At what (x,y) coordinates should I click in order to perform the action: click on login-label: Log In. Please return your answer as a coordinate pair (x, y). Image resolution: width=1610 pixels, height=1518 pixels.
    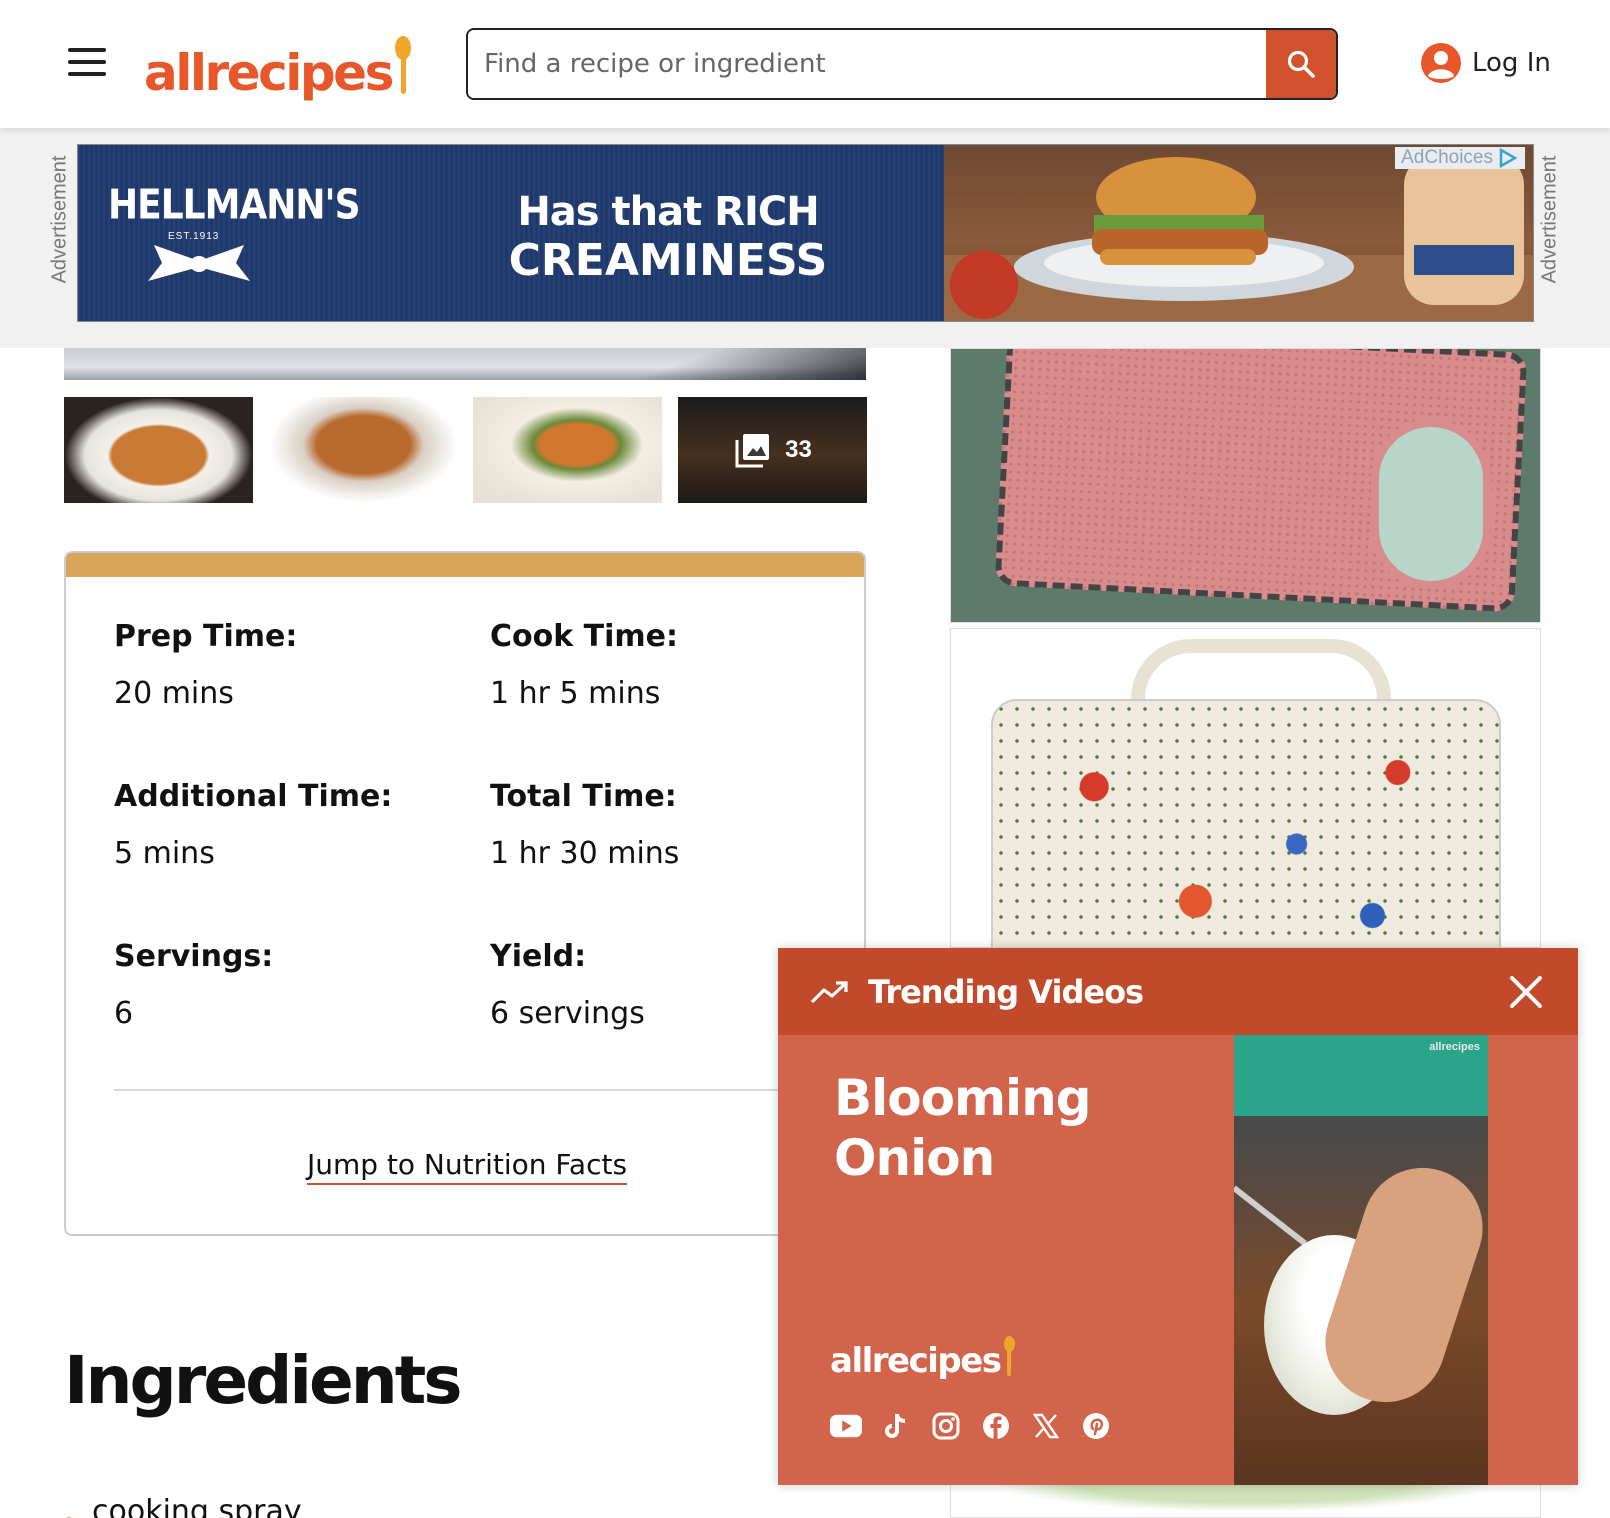
    Looking at the image, I should click on (1511, 63).